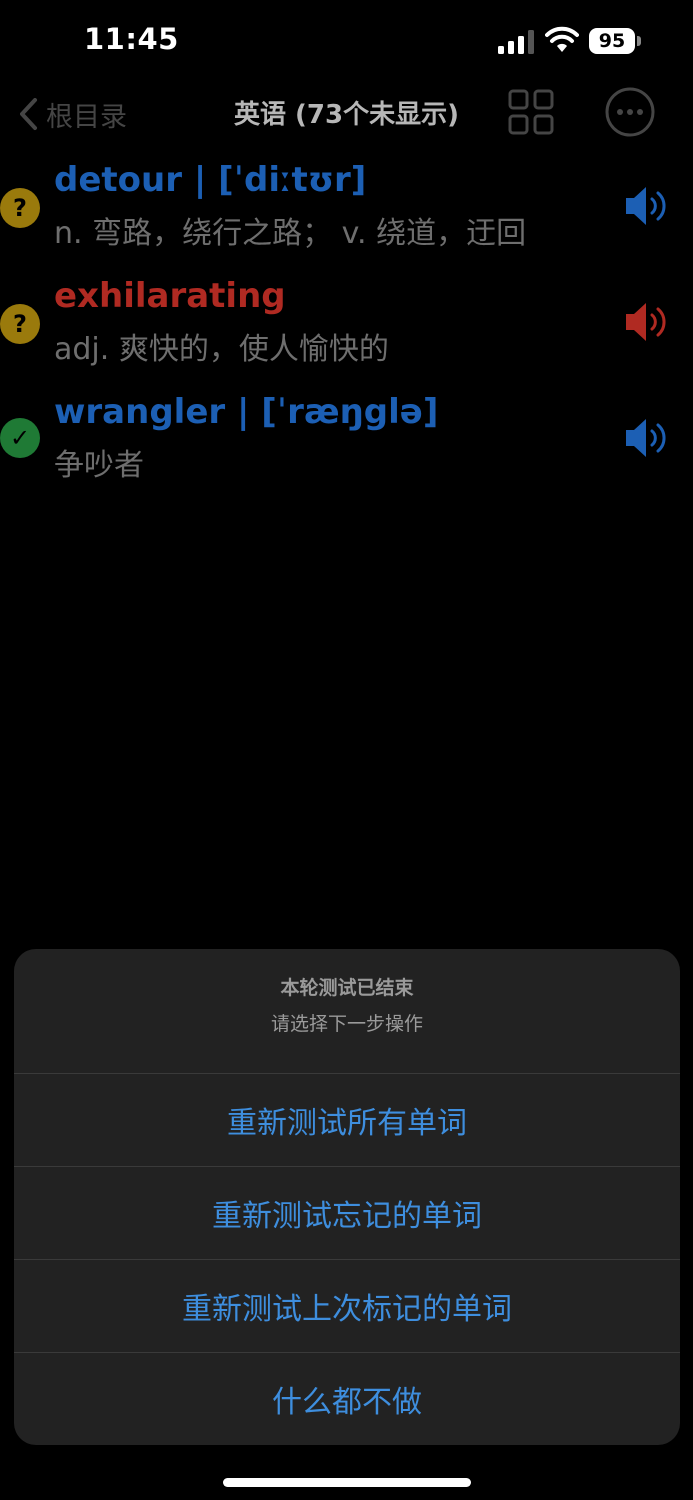 Image resolution: width=693 pixels, height=1500 pixels. What do you see at coordinates (516, 42) in the screenshot?
I see `signal-icon` at bounding box center [516, 42].